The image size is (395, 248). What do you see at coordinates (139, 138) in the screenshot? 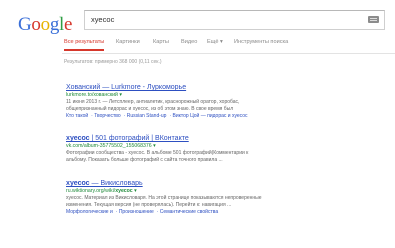
I see `title-text: | 501 фотографий | ВКонтакте` at bounding box center [139, 138].